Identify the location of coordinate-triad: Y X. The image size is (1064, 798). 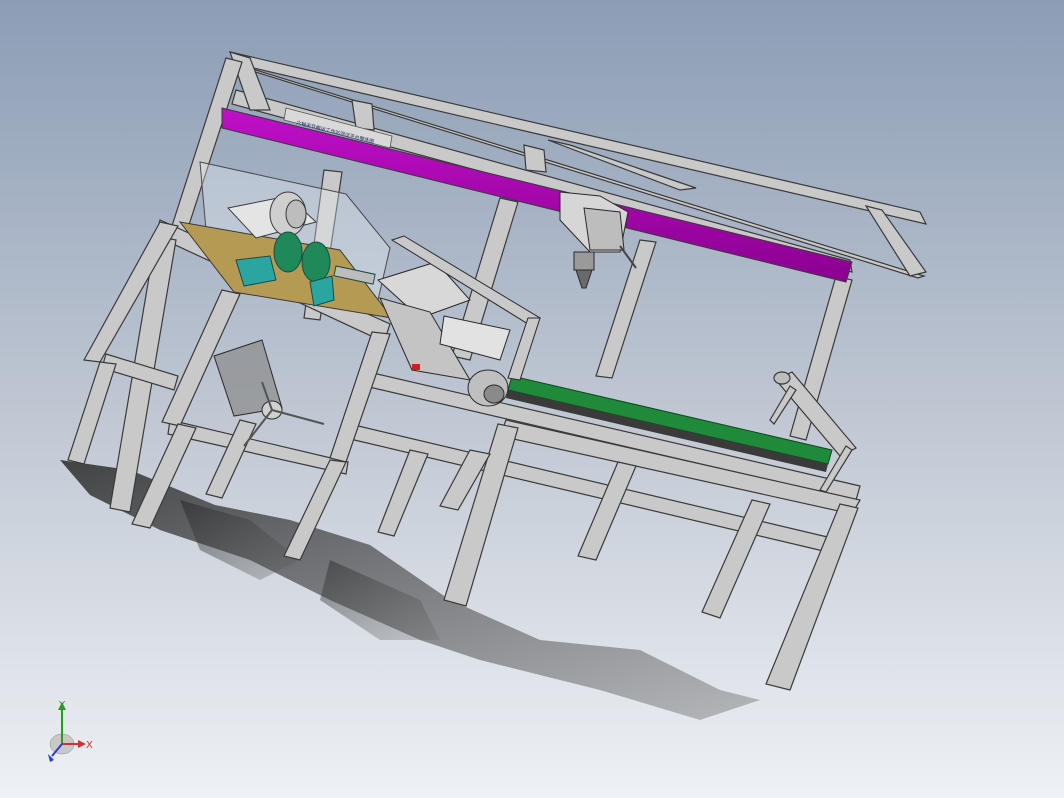
(70, 731).